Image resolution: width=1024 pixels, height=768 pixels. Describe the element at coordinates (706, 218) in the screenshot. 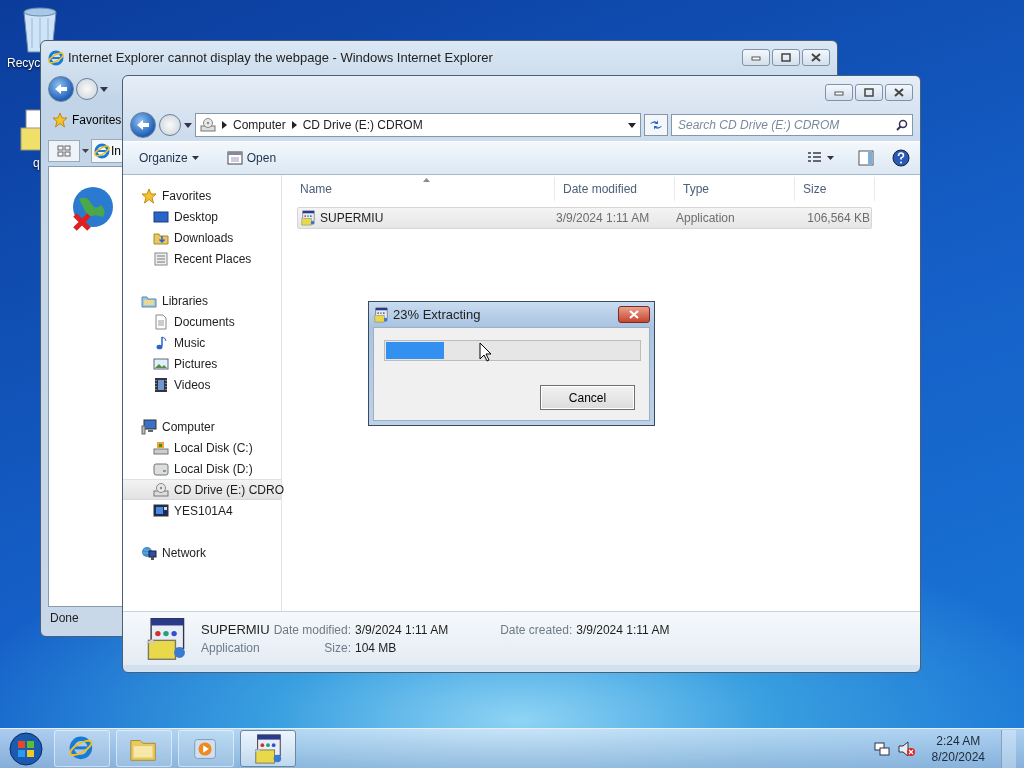

I see `table-cell-text: Application` at that location.